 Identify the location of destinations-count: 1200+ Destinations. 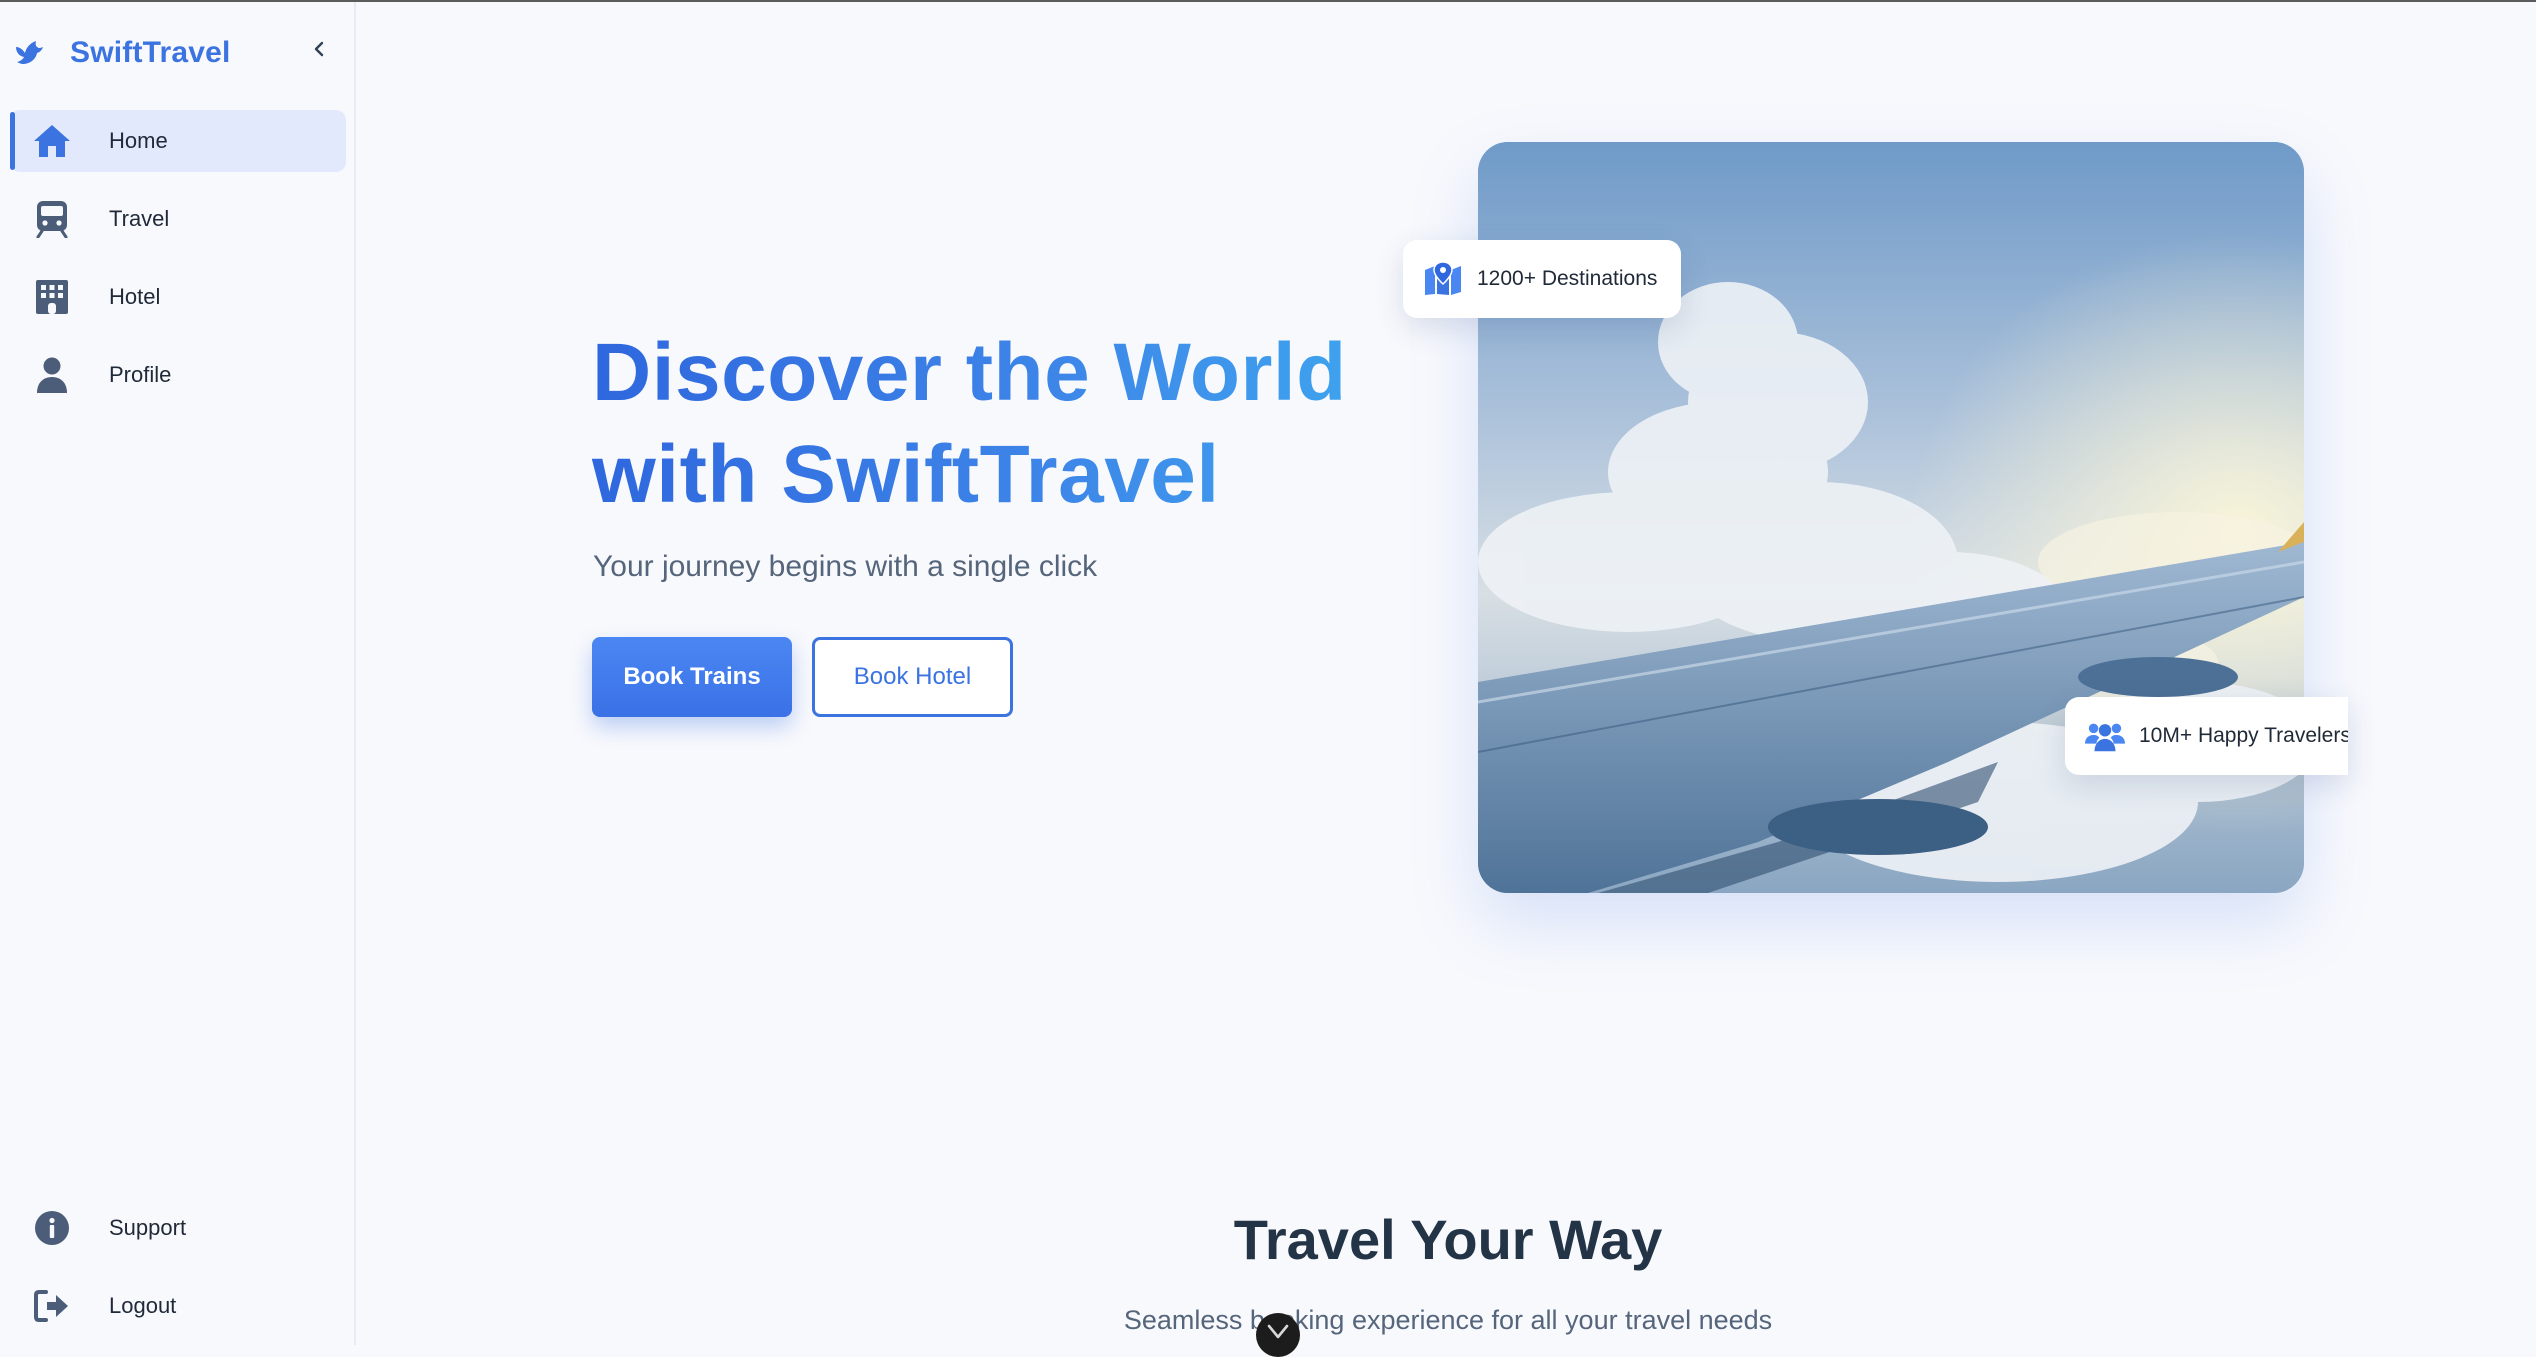
(1567, 278).